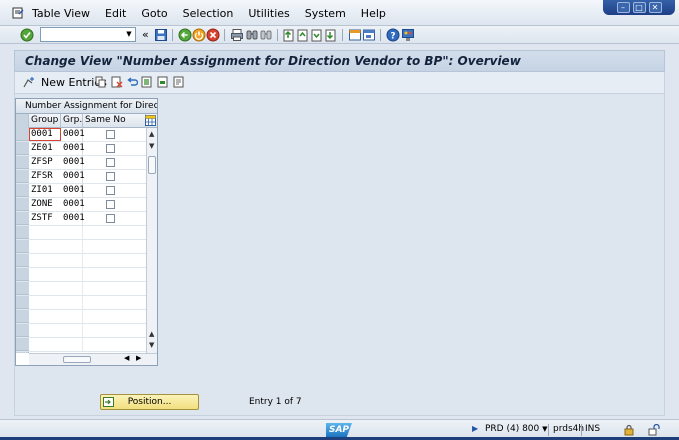 This screenshot has width=679, height=440. What do you see at coordinates (252, 35) in the screenshot?
I see `binoculars-icon` at bounding box center [252, 35].